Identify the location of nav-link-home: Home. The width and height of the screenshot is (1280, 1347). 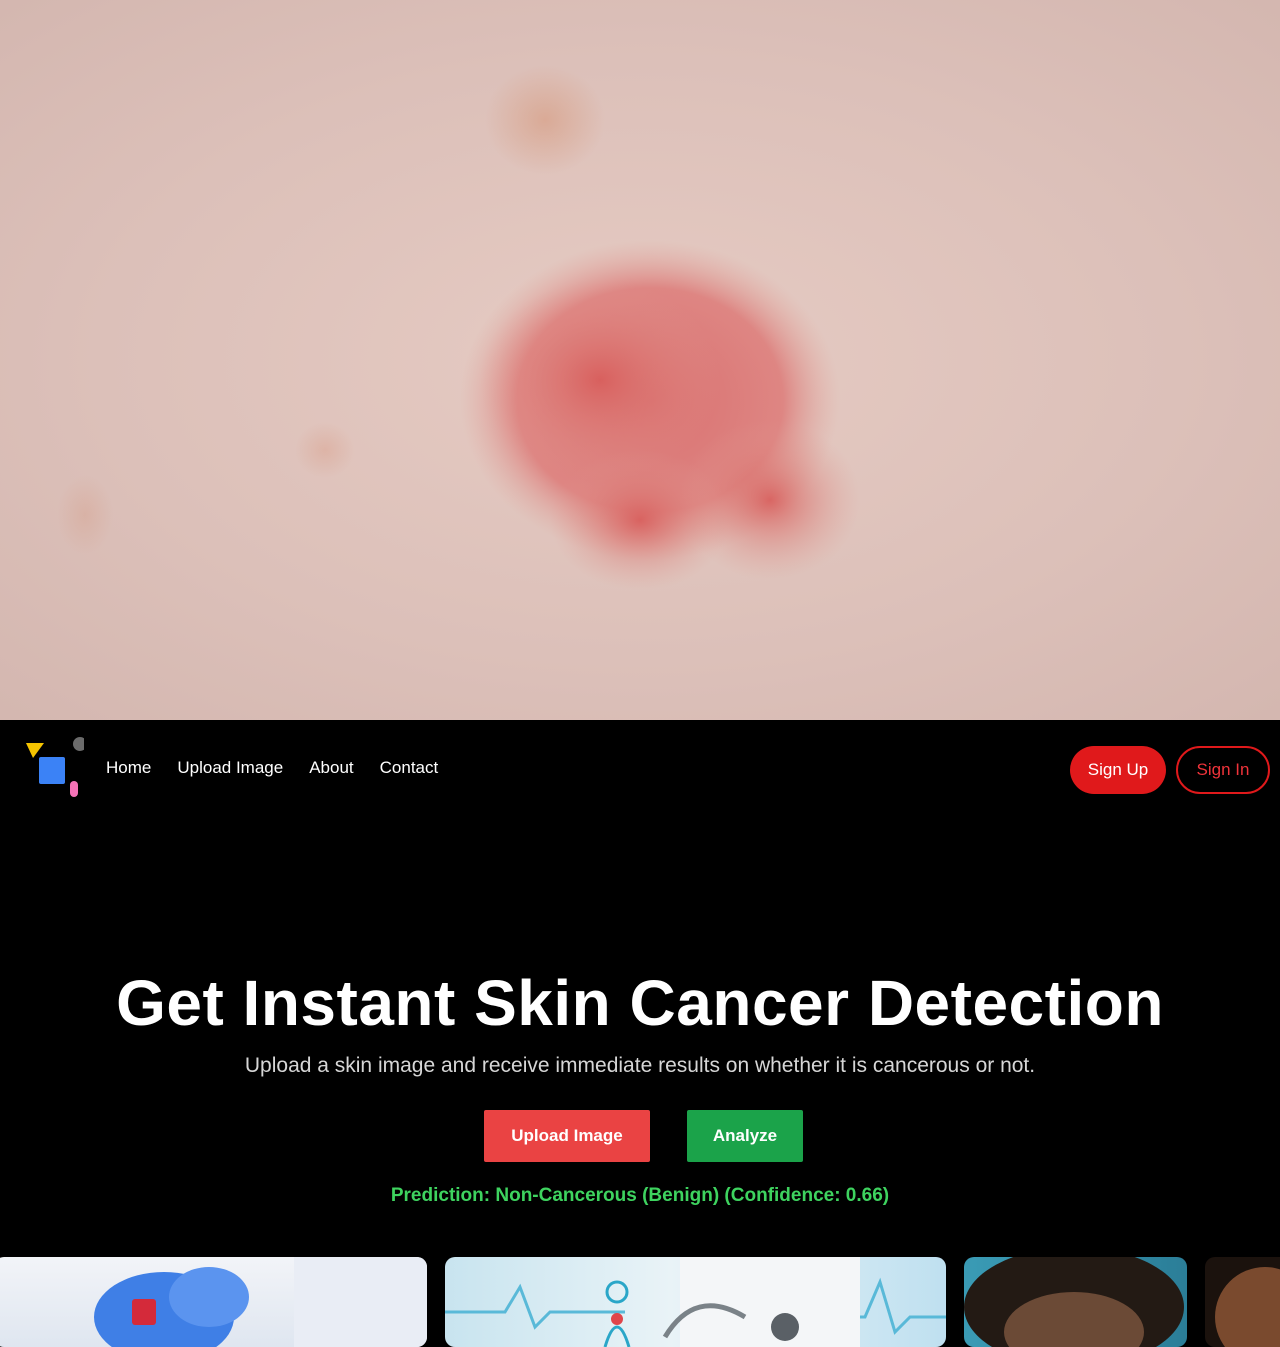
(128, 768).